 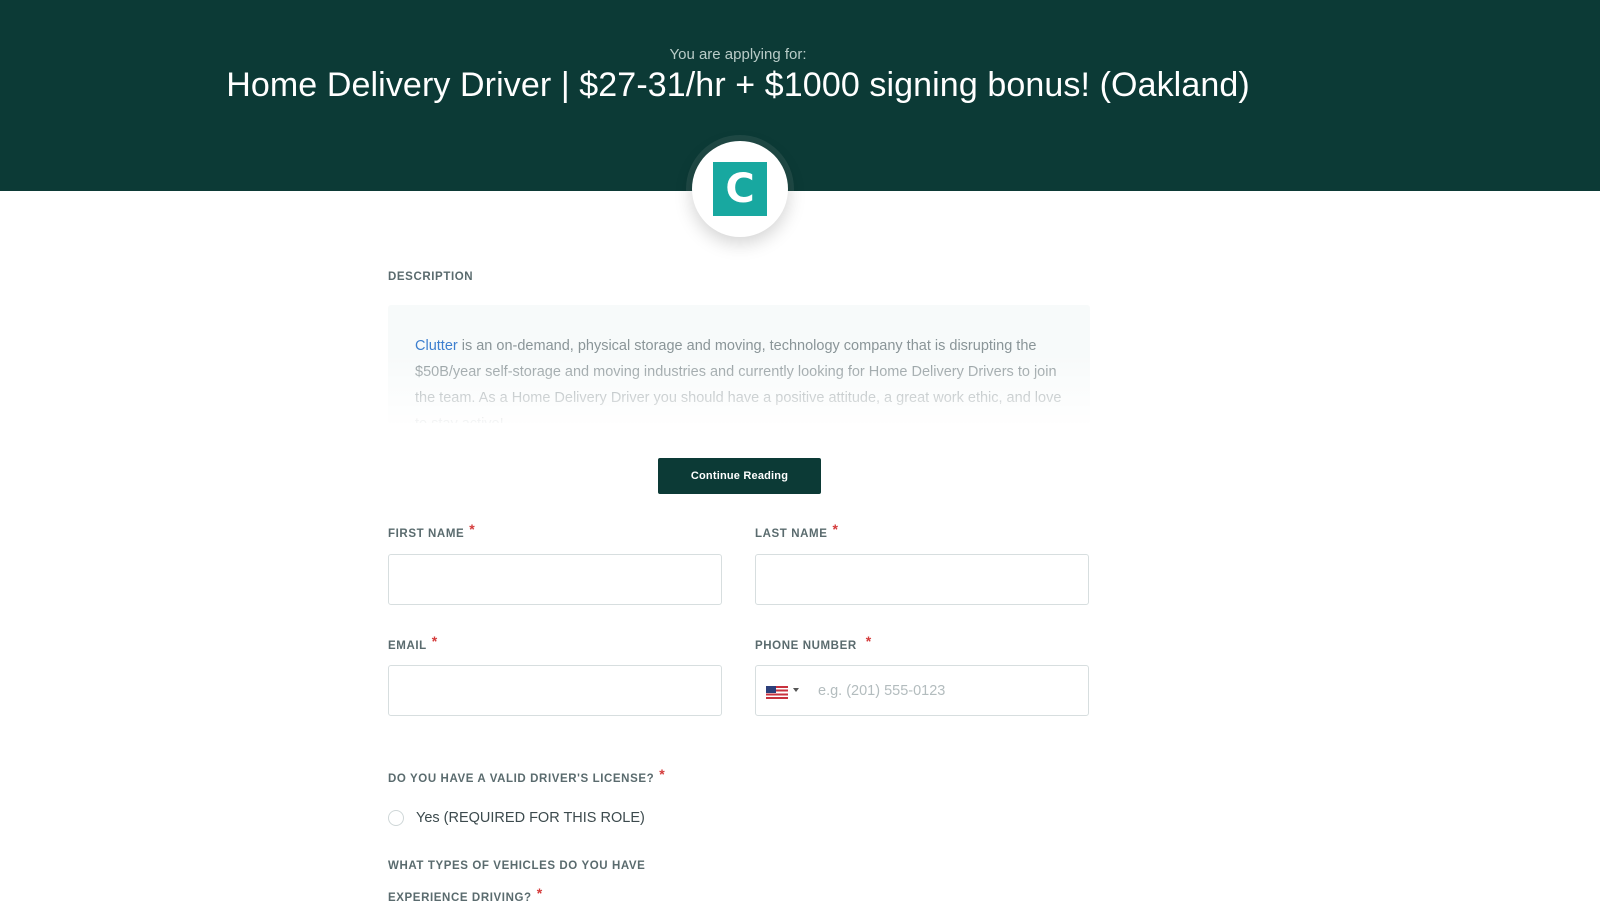 I want to click on email-label: EMAIL *, so click(x=413, y=642).